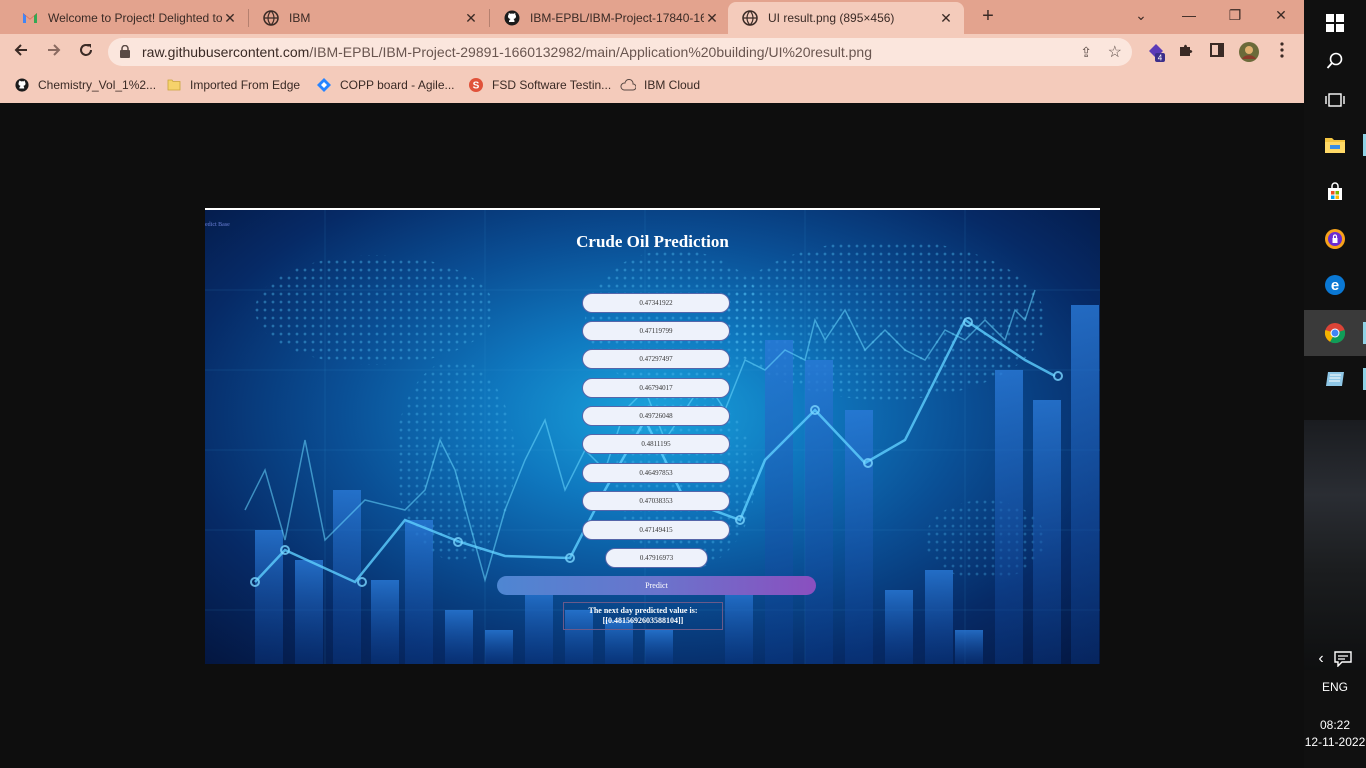 This screenshot has height=768, width=1366. Describe the element at coordinates (1335, 23) in the screenshot. I see `windows-logo-icon` at that location.